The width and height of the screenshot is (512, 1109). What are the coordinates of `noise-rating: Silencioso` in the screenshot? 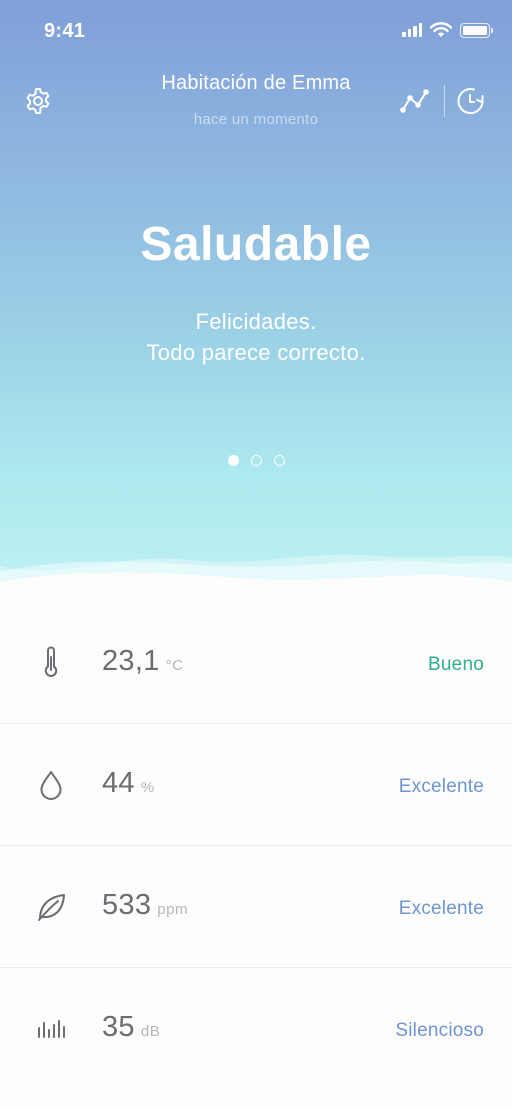 It's located at (439, 1030).